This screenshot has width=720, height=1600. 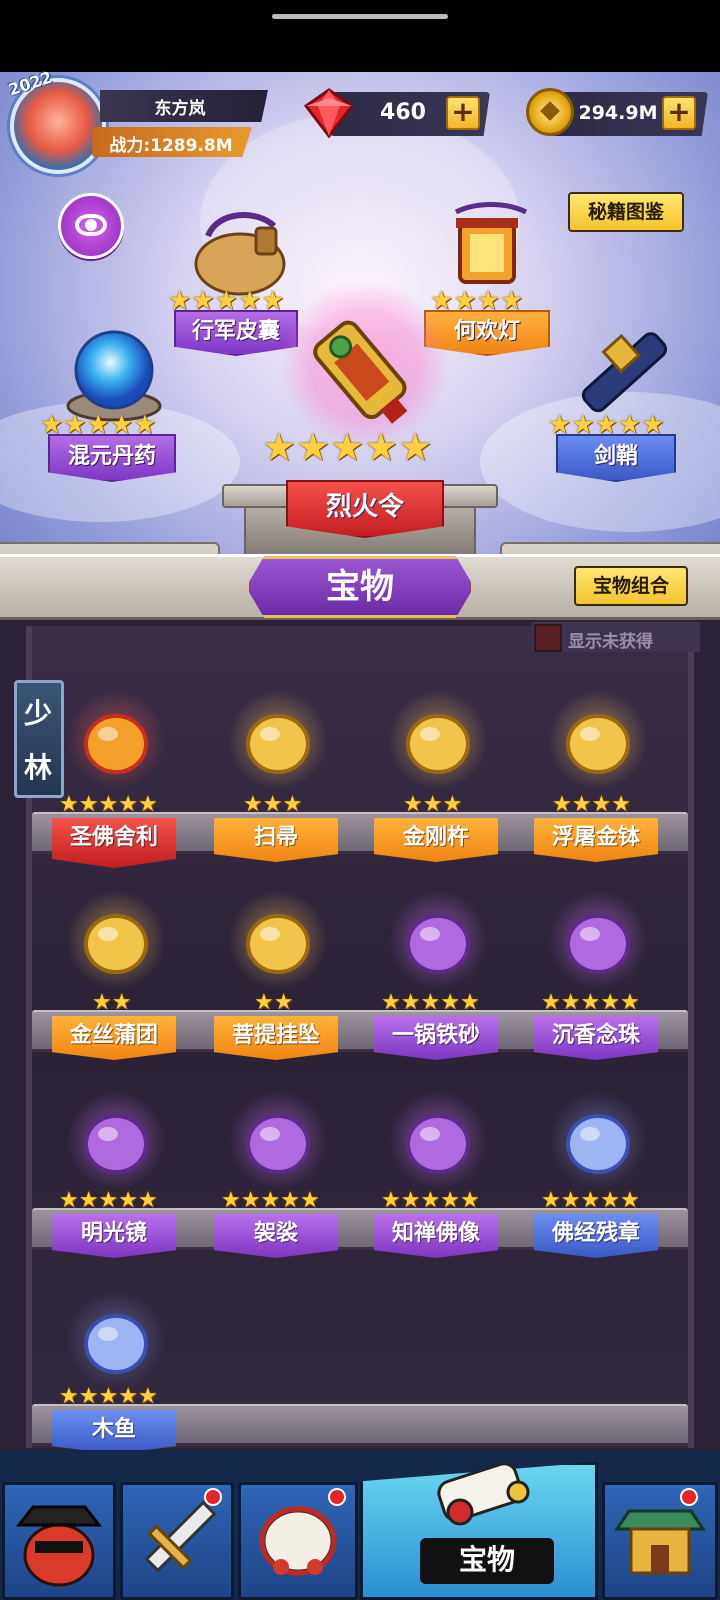 I want to click on showcase-item-1-label: 行军皮囊, so click(x=236, y=333).